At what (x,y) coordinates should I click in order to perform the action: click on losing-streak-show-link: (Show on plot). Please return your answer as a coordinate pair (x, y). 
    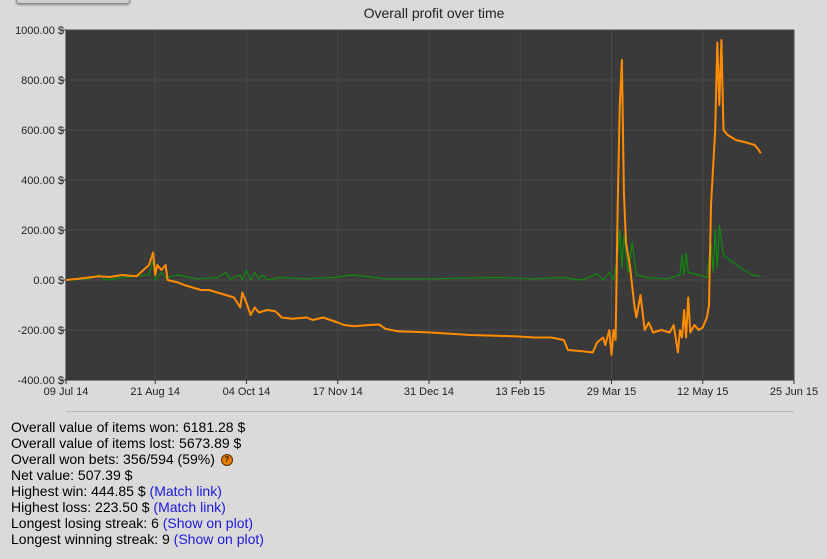
    Looking at the image, I should click on (208, 523).